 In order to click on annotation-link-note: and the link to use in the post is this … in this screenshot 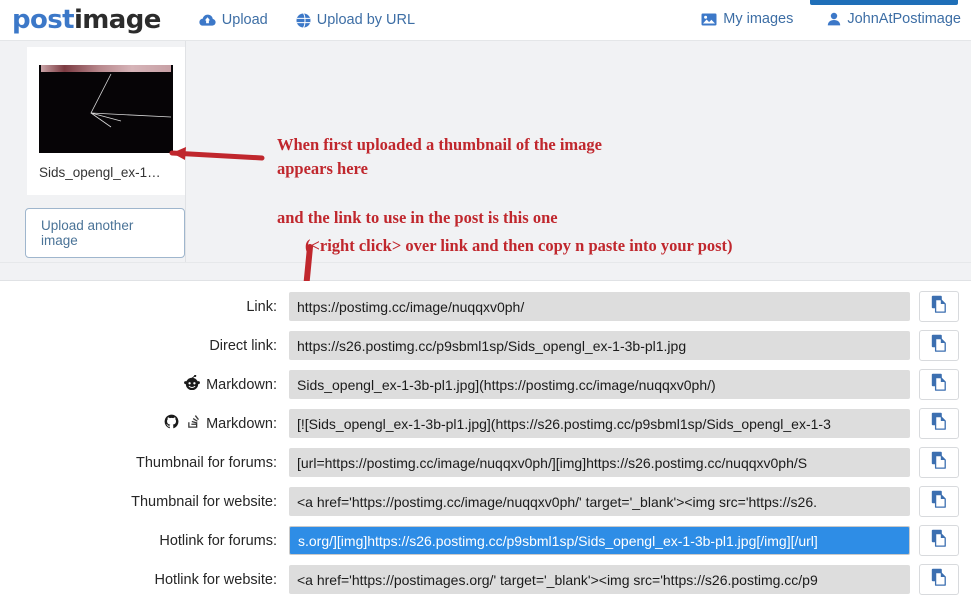, I will do `click(417, 217)`.